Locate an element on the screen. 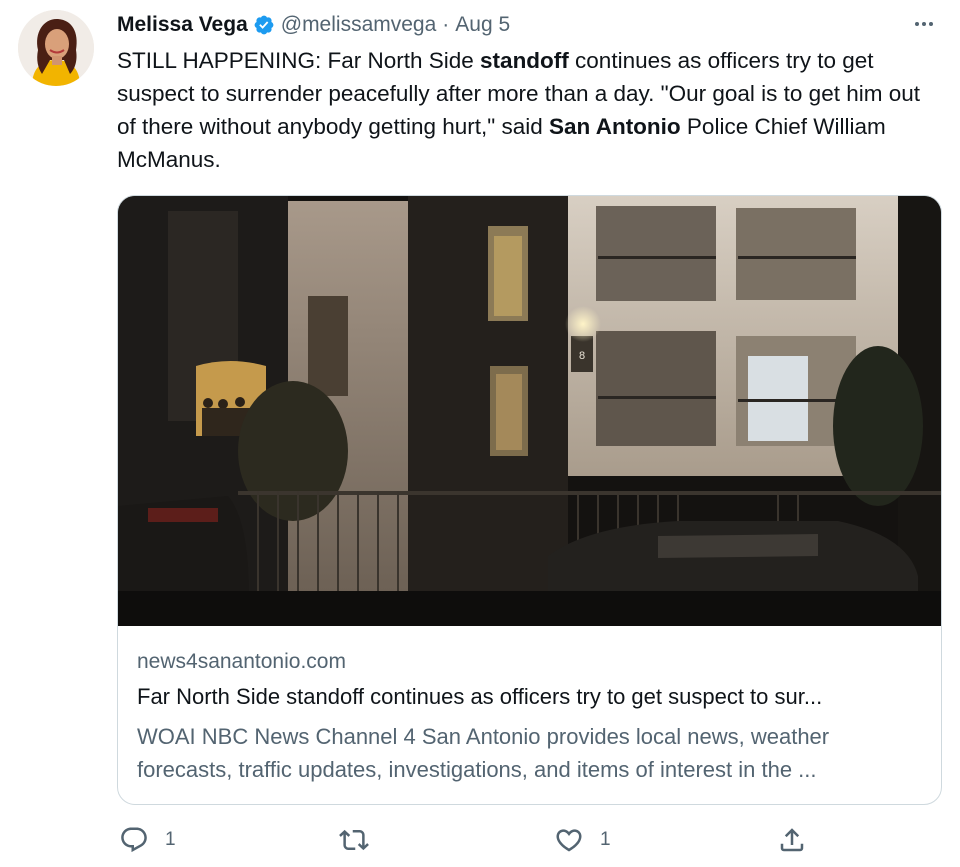  share-icon is located at coordinates (792, 840).